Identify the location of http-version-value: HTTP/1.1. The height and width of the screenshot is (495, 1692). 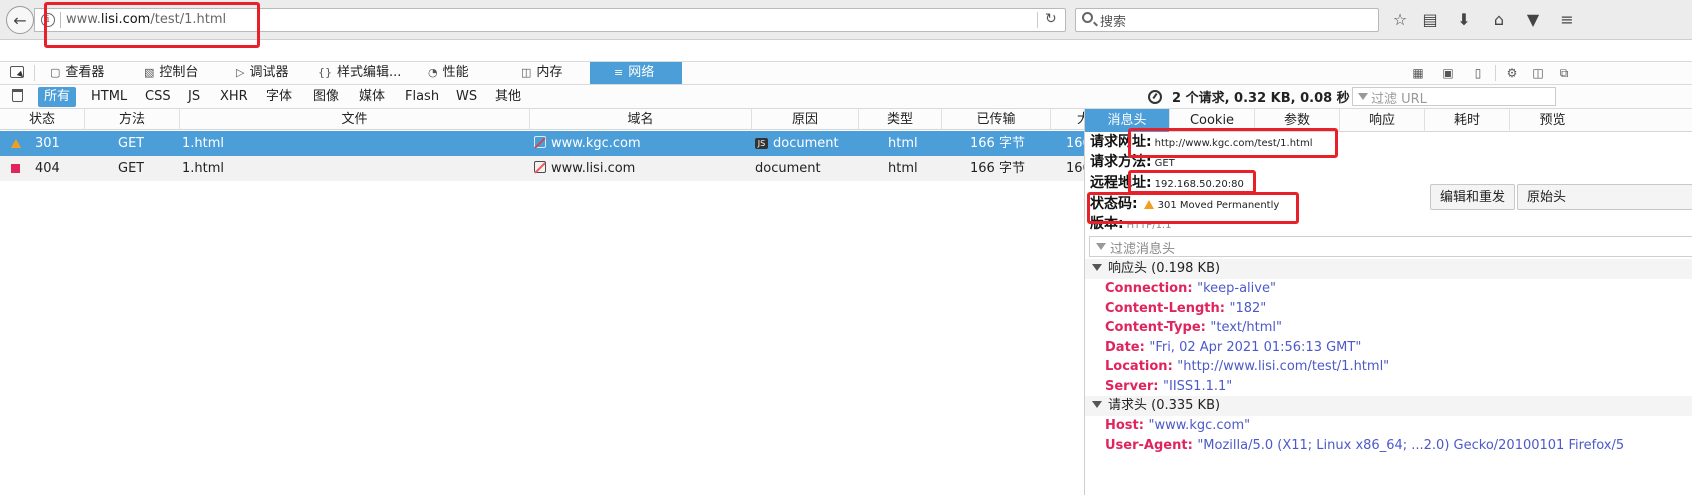
(1149, 225).